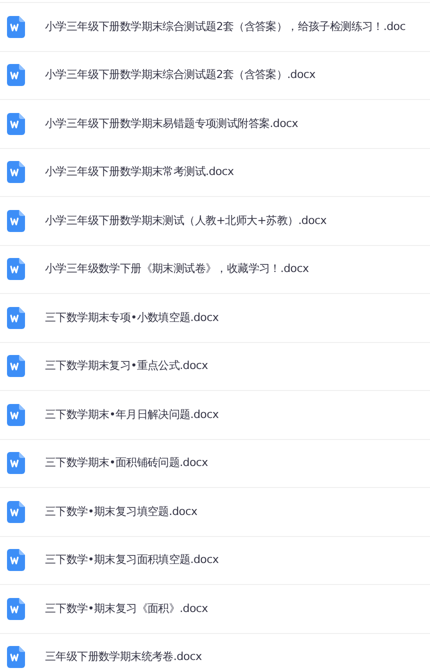 The height and width of the screenshot is (672, 430). I want to click on file-name: 三下数学期末专项•小数填空题.docx, so click(132, 318).